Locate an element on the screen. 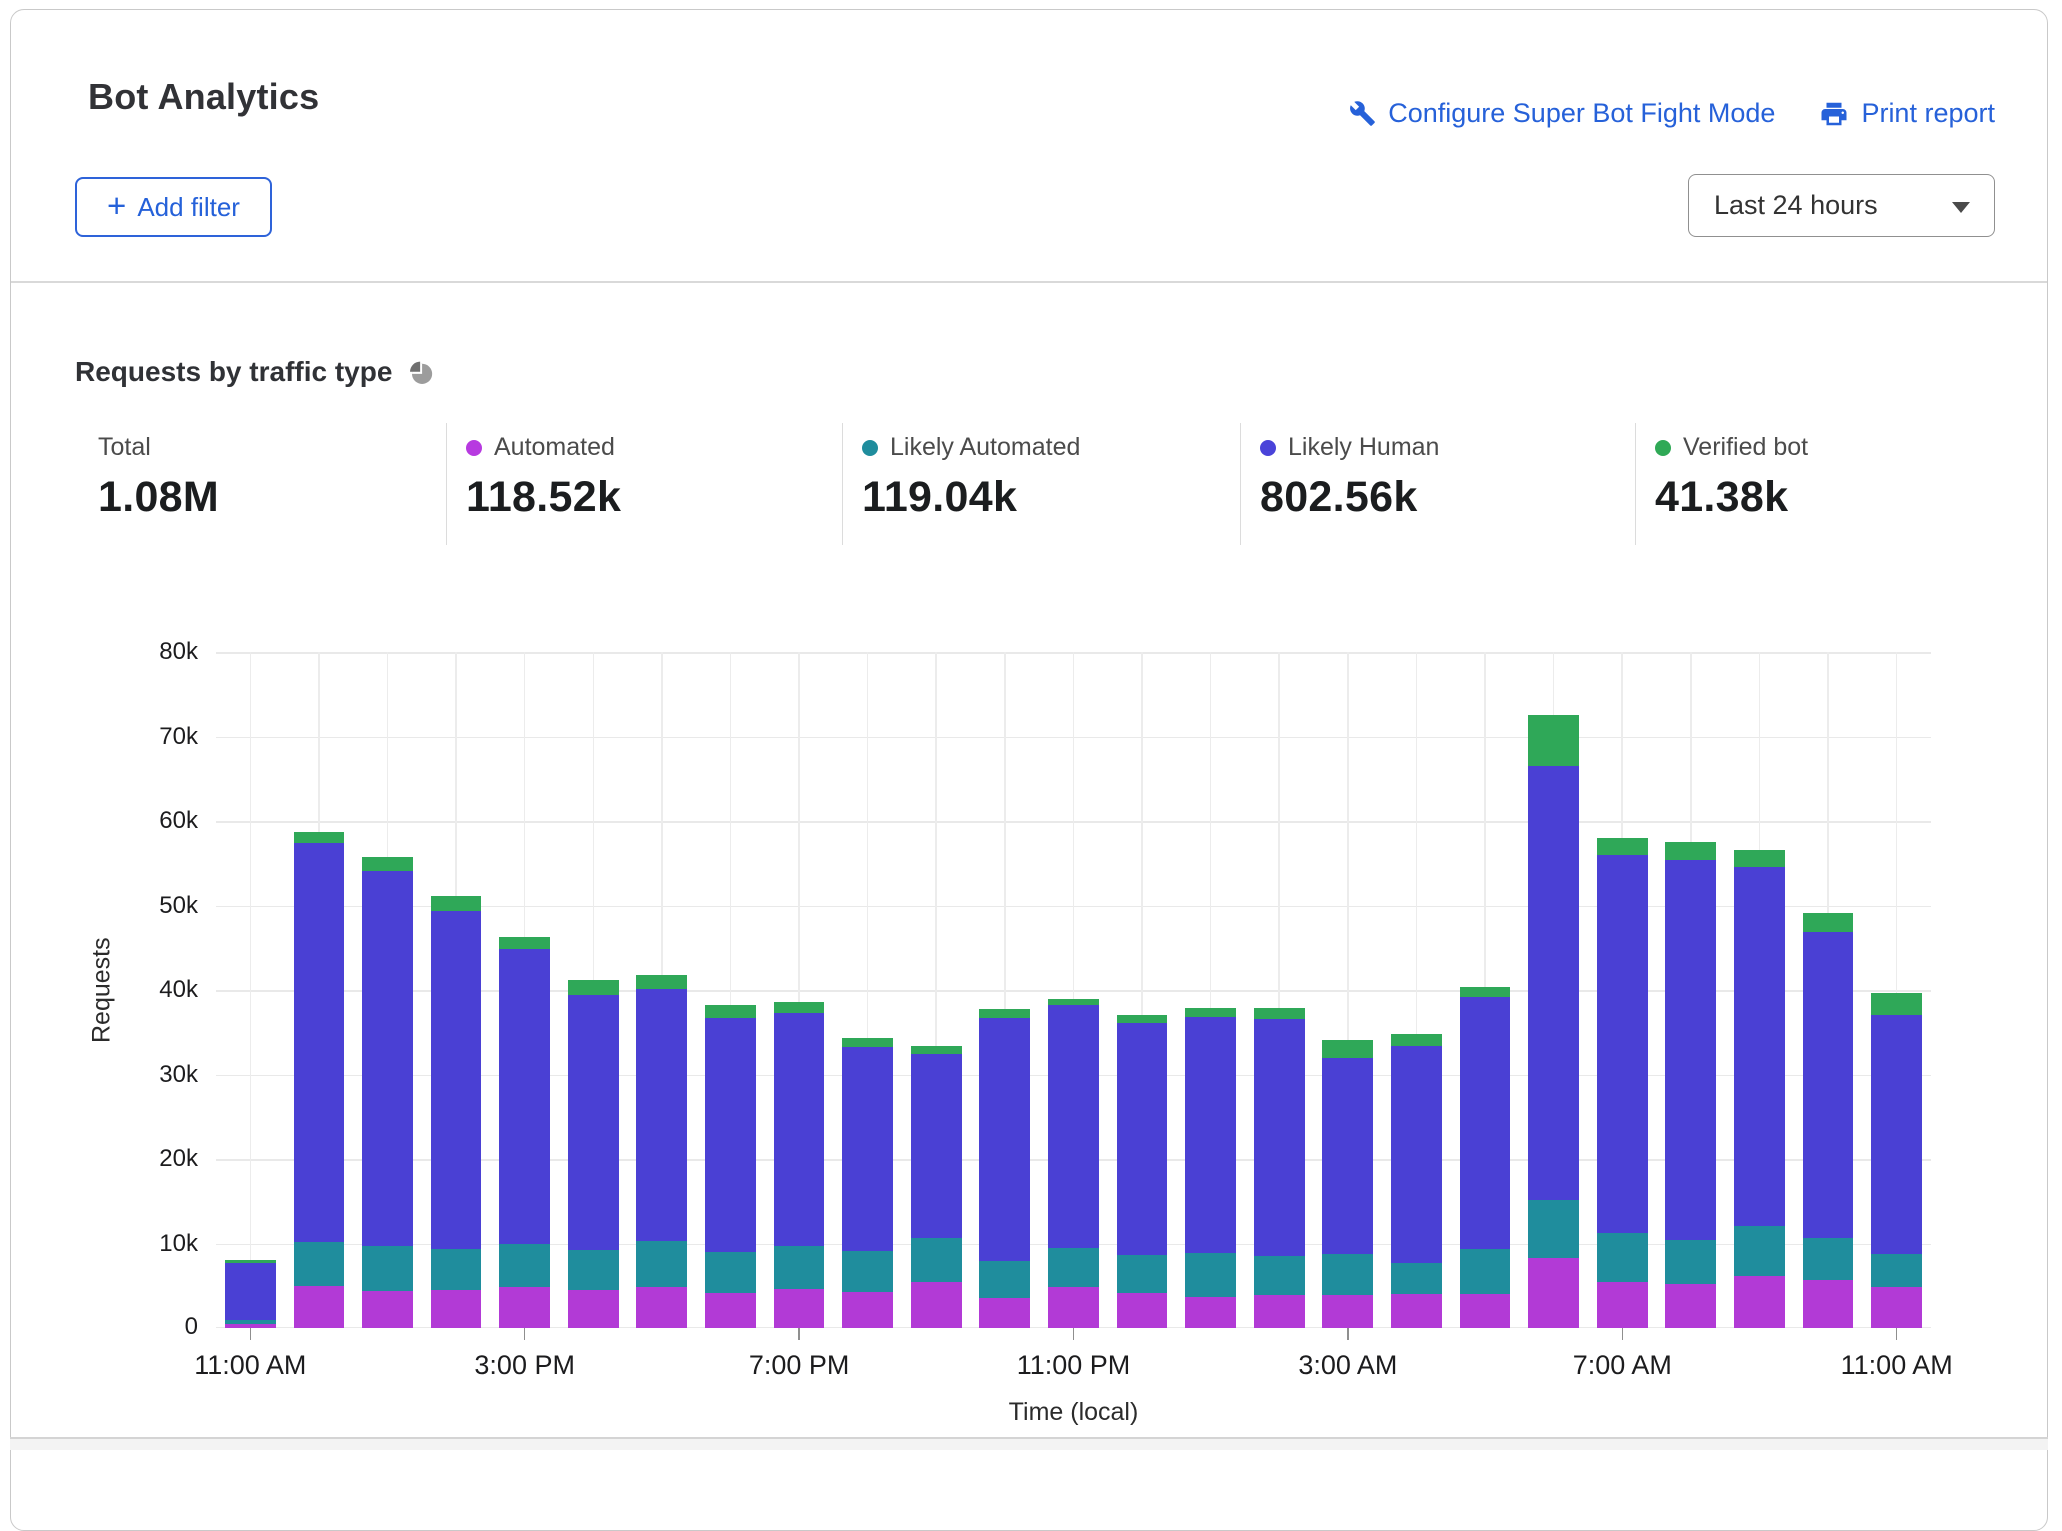 The image size is (2062, 1531). add-filter-button: + Add filter is located at coordinates (173, 207).